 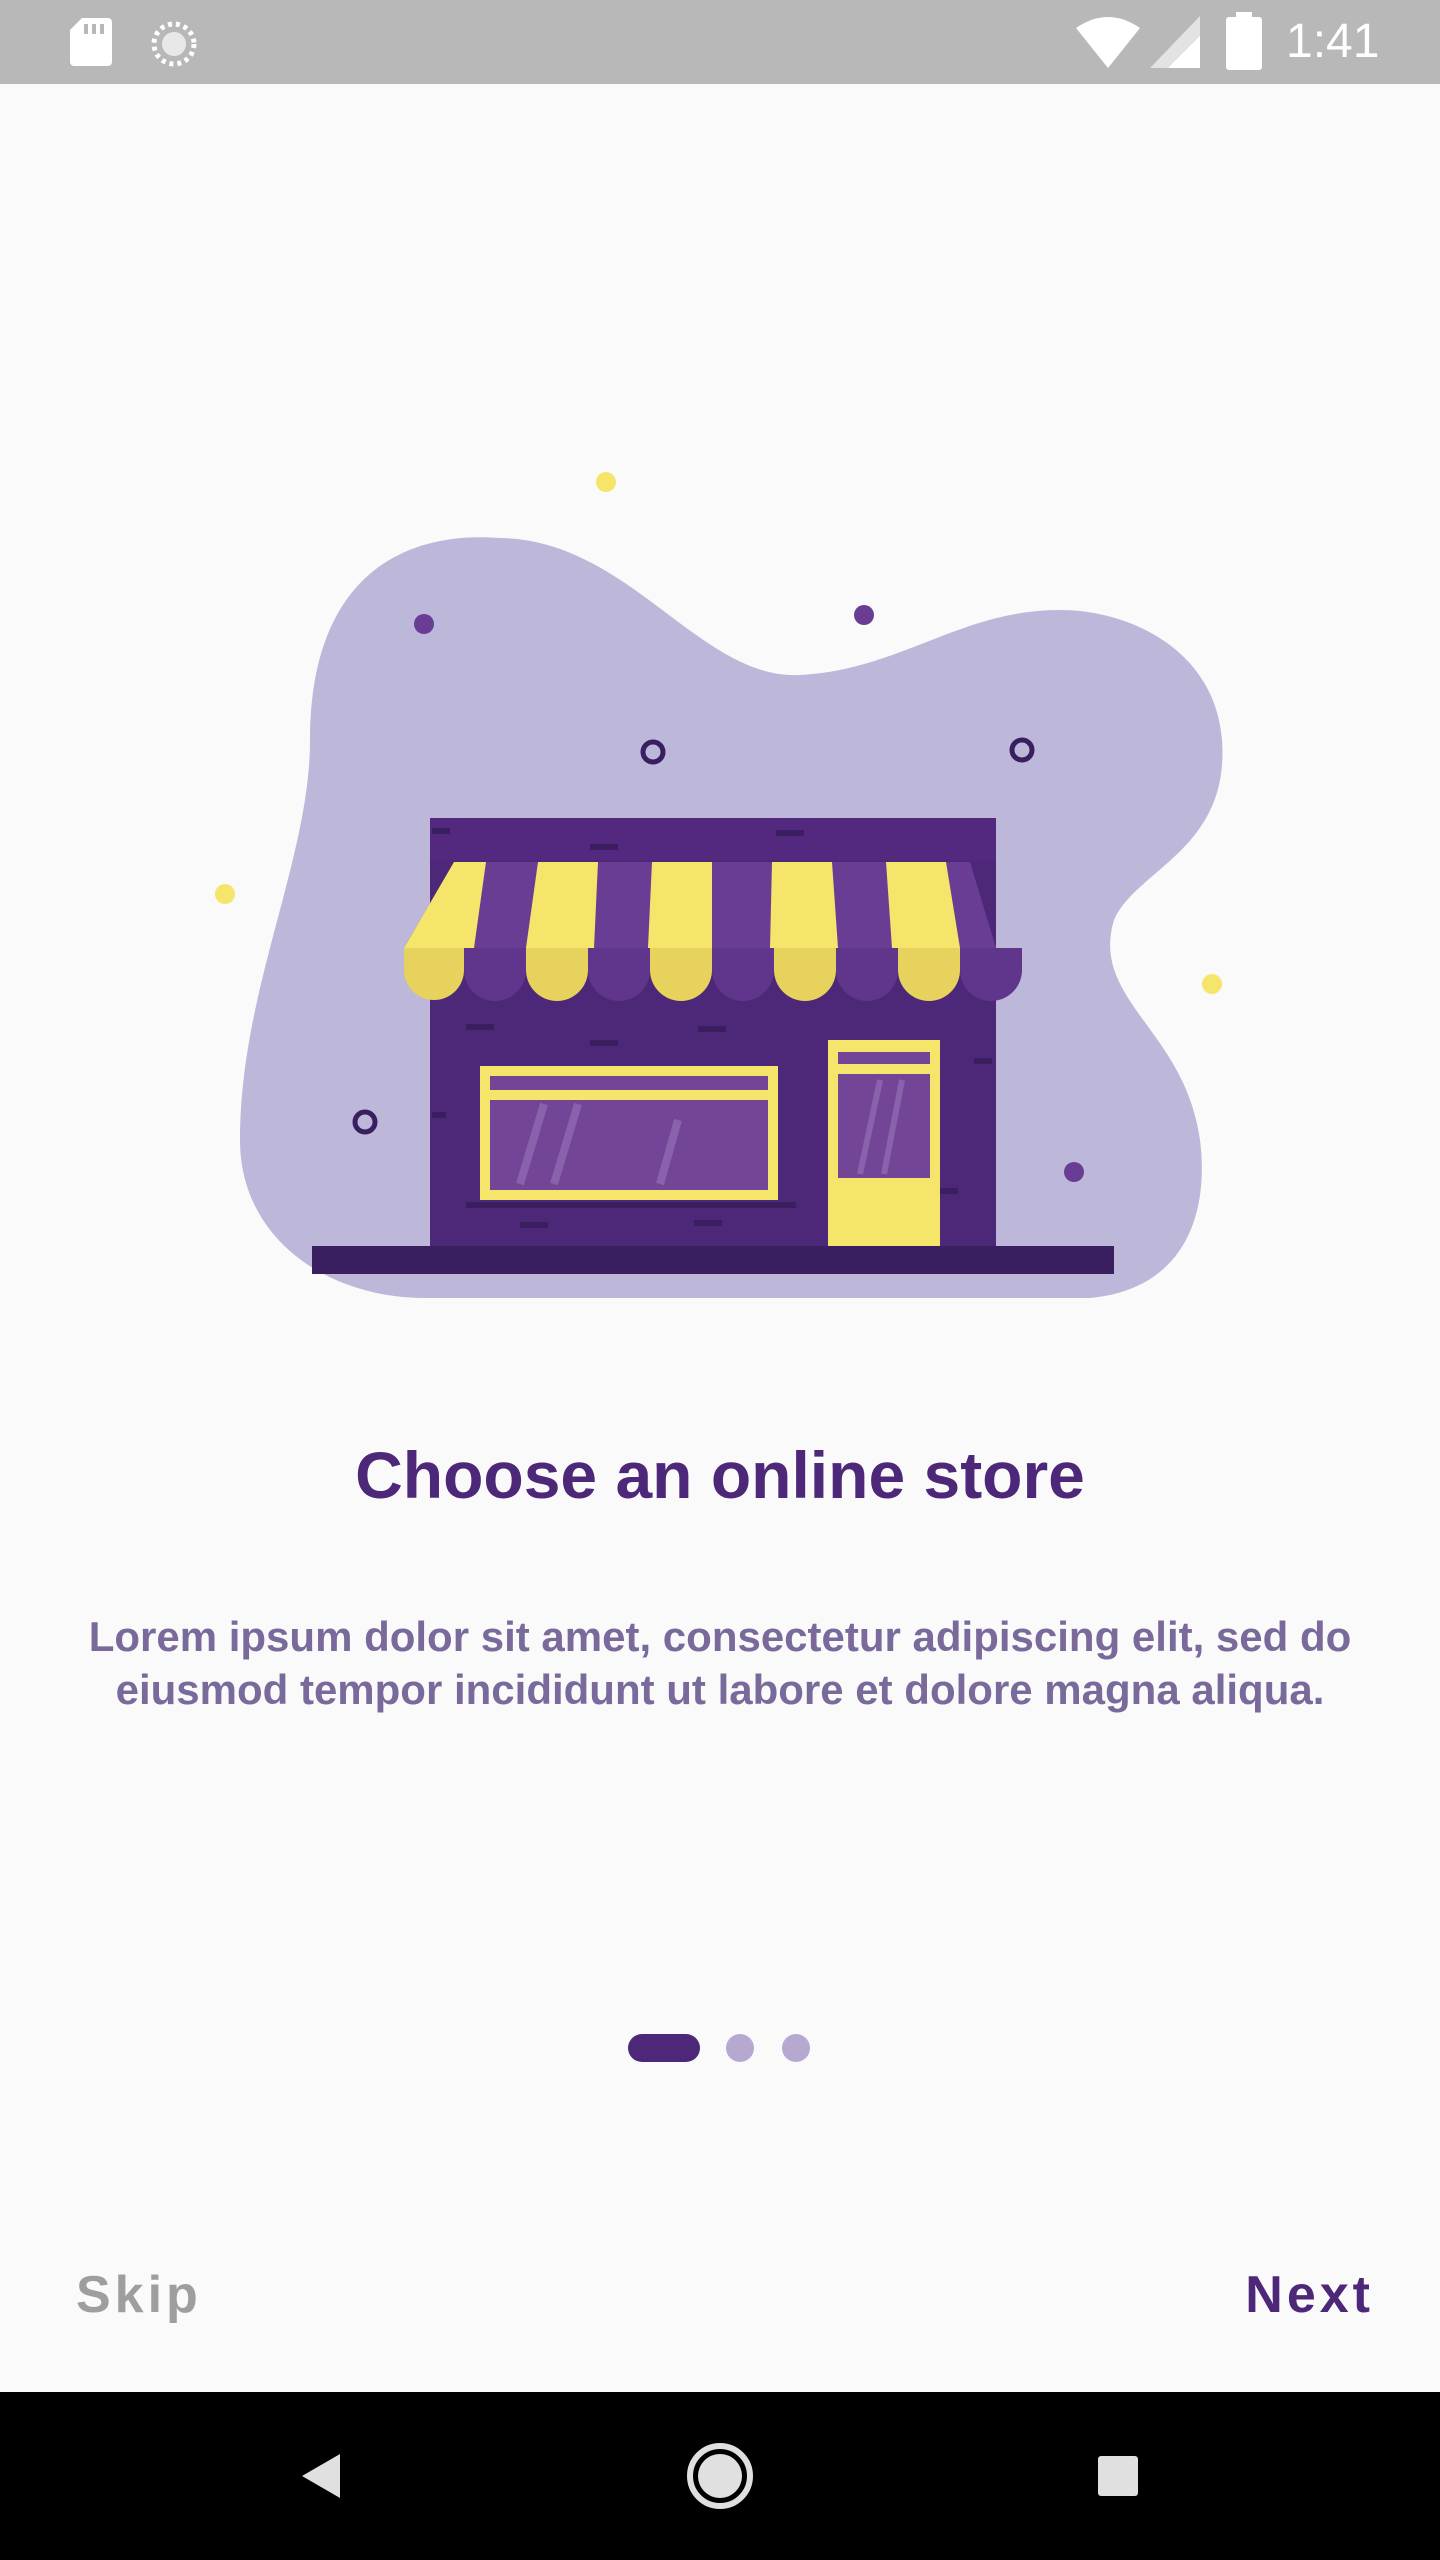 I want to click on status-clock: 1:41, so click(x=1333, y=41).